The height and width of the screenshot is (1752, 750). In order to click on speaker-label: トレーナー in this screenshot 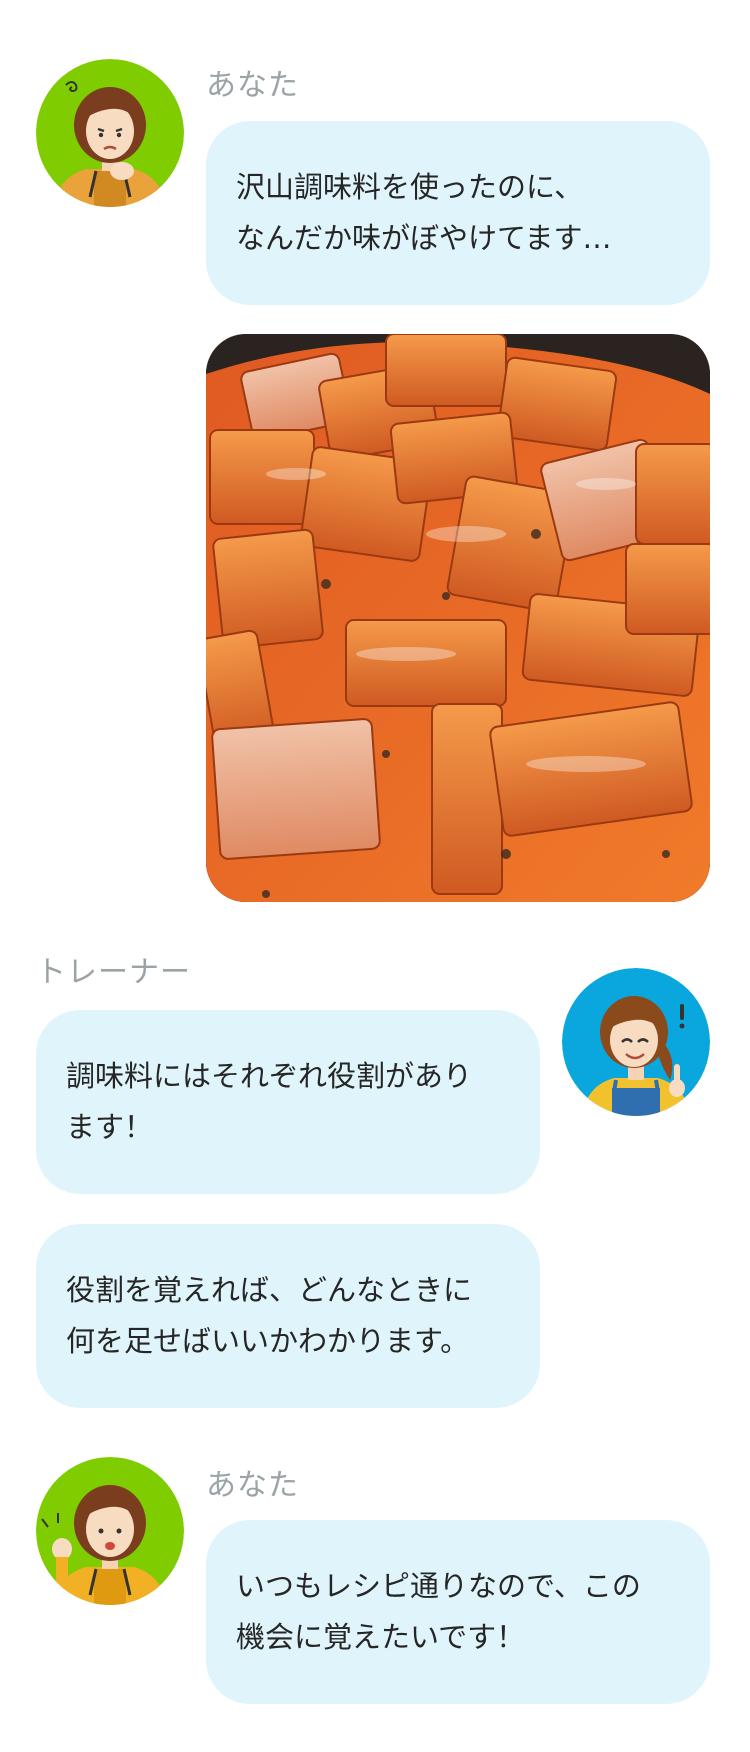, I will do `click(113, 972)`.